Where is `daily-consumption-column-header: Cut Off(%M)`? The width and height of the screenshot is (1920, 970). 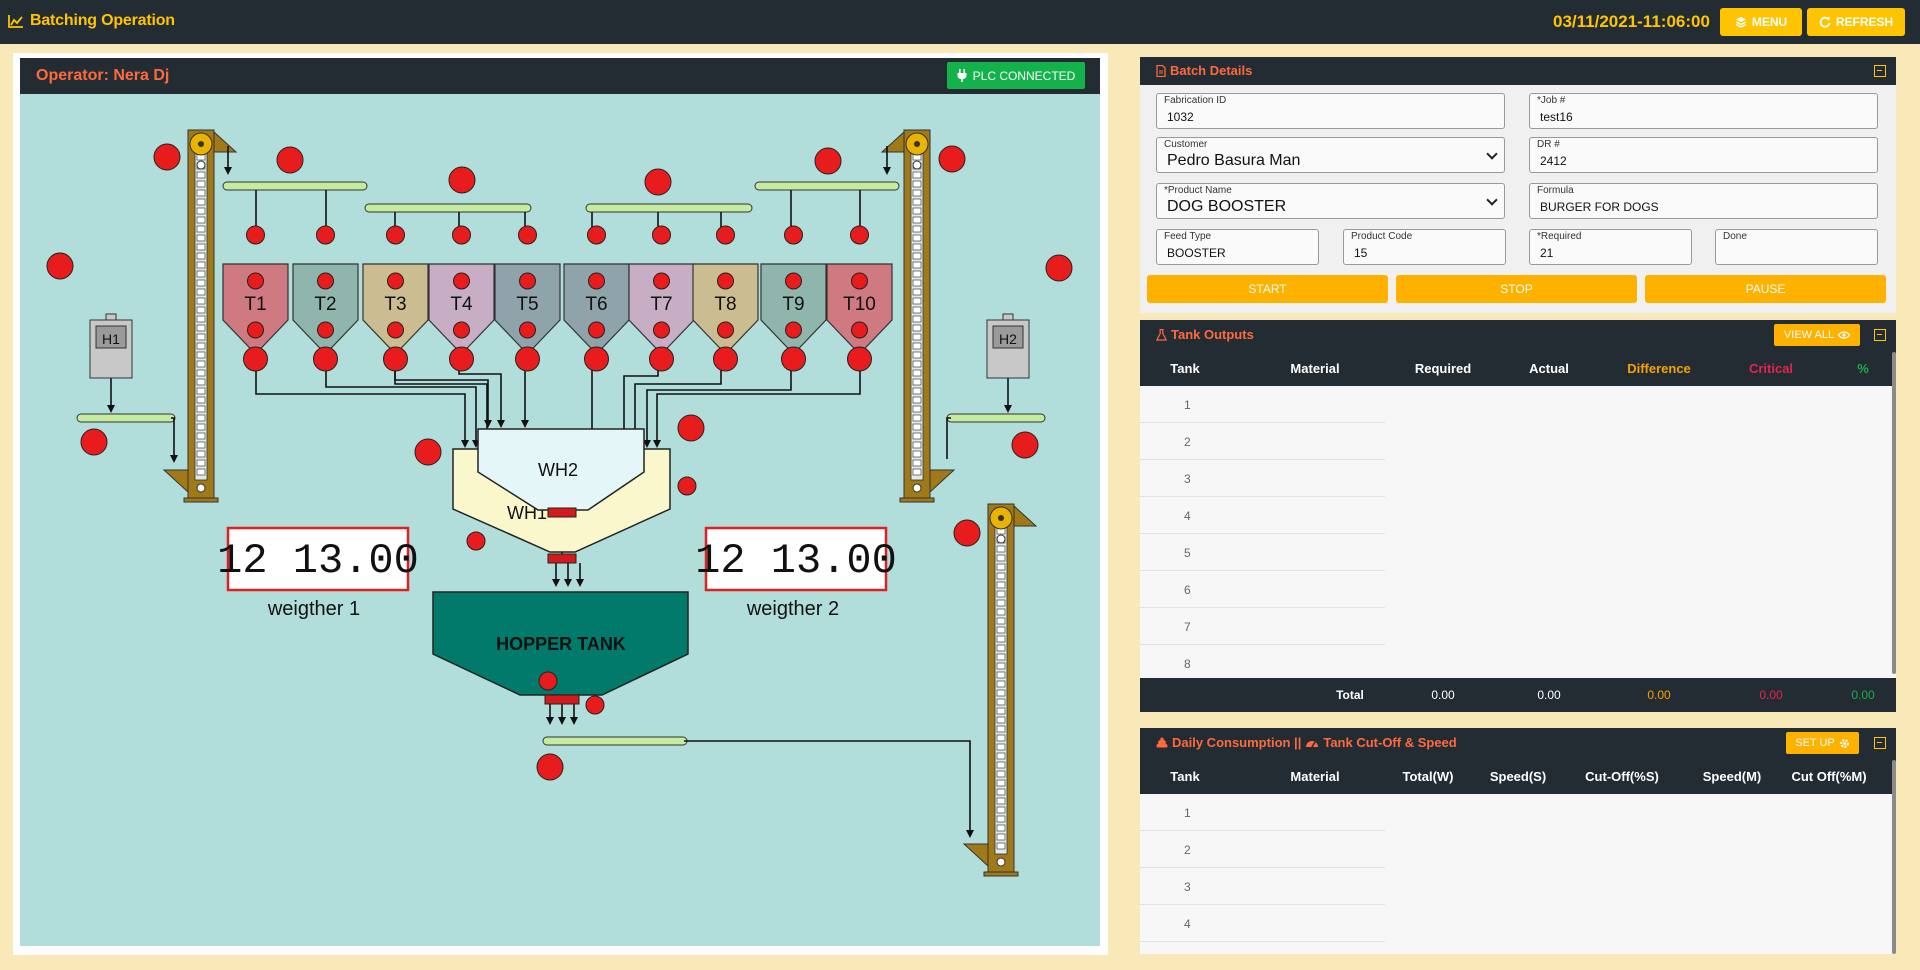
daily-consumption-column-header: Cut Off(%M) is located at coordinates (1828, 776).